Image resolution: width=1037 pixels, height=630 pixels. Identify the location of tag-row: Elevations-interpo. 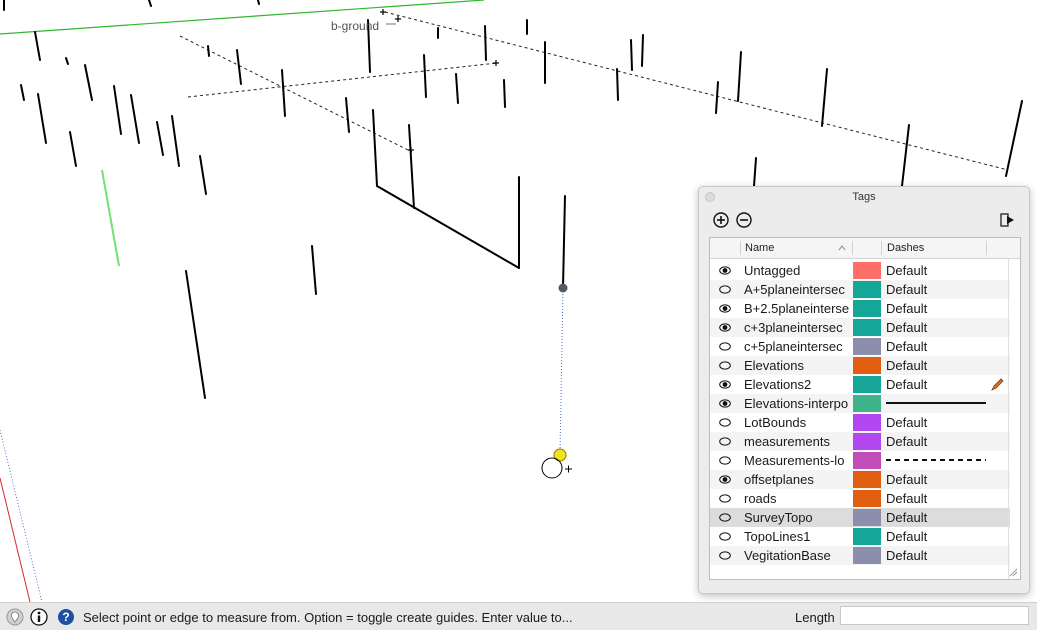
(860, 403).